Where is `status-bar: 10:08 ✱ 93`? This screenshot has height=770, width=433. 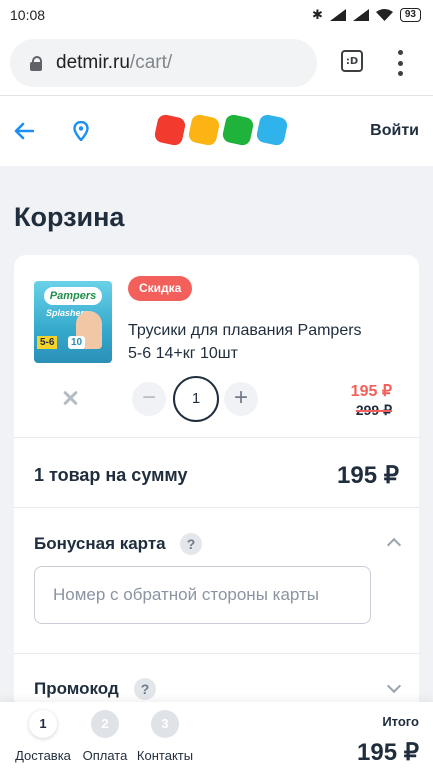
status-bar: 10:08 ✱ 93 is located at coordinates (216, 15).